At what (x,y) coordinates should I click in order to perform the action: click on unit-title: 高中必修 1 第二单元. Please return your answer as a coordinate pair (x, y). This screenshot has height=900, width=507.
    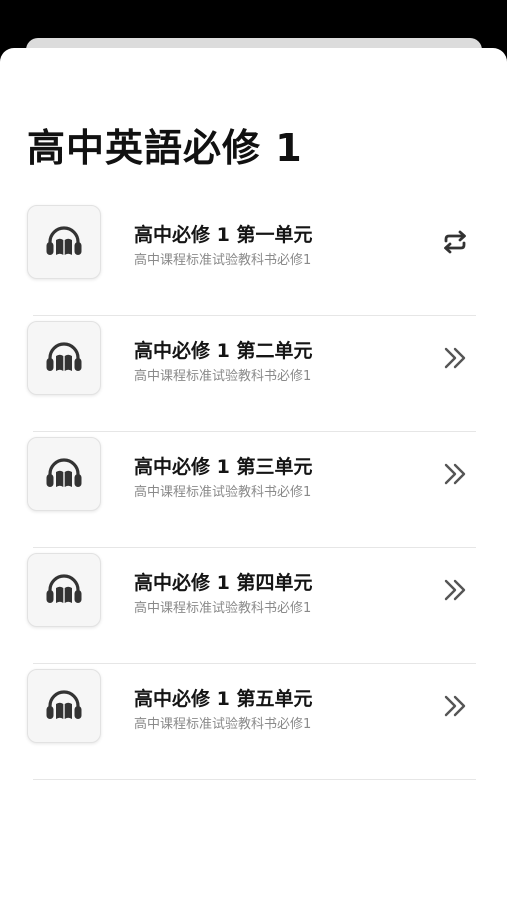
    Looking at the image, I should click on (223, 351).